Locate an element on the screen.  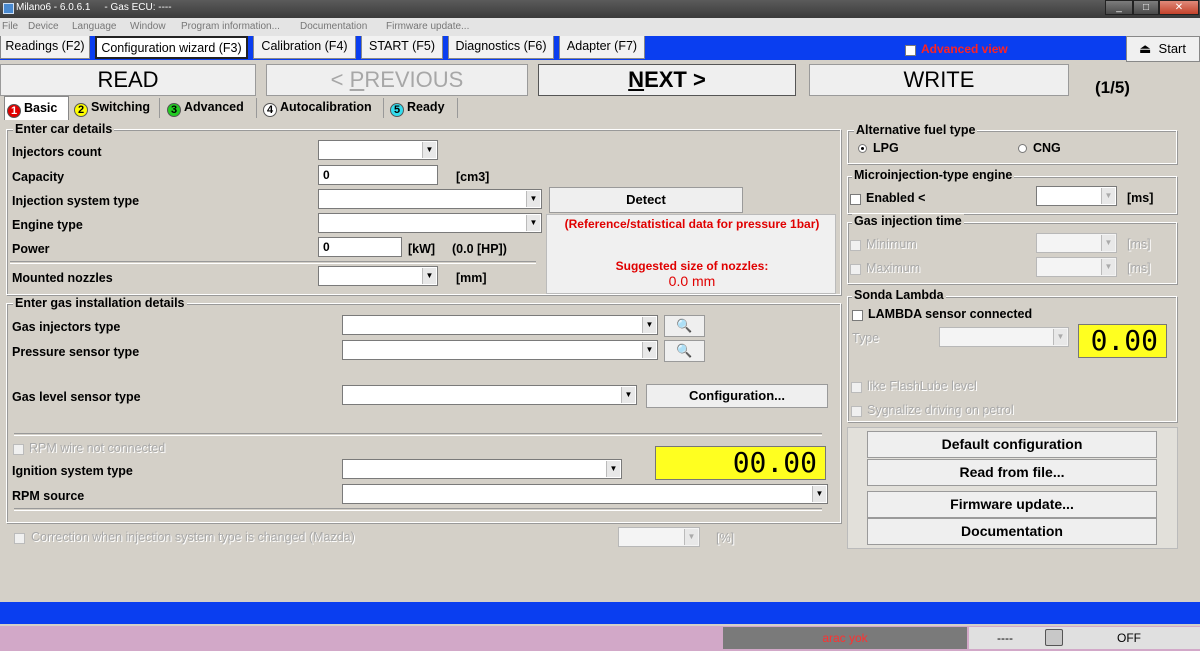
capacity-label: Capacity is located at coordinates (38, 177).